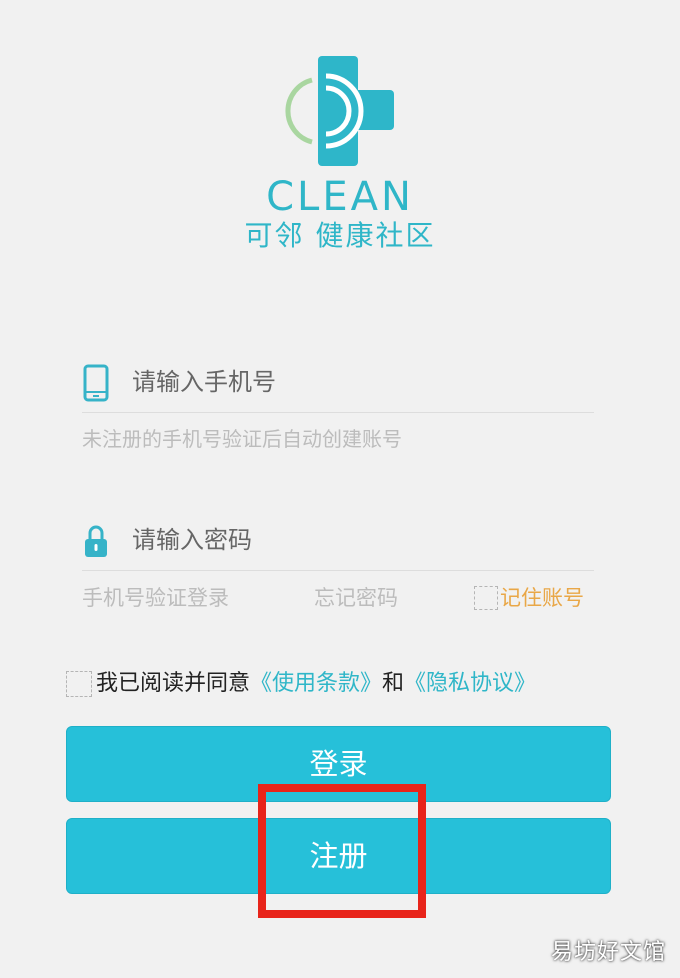 Image resolution: width=680 pixels, height=978 pixels. I want to click on register-button: 注册, so click(338, 856).